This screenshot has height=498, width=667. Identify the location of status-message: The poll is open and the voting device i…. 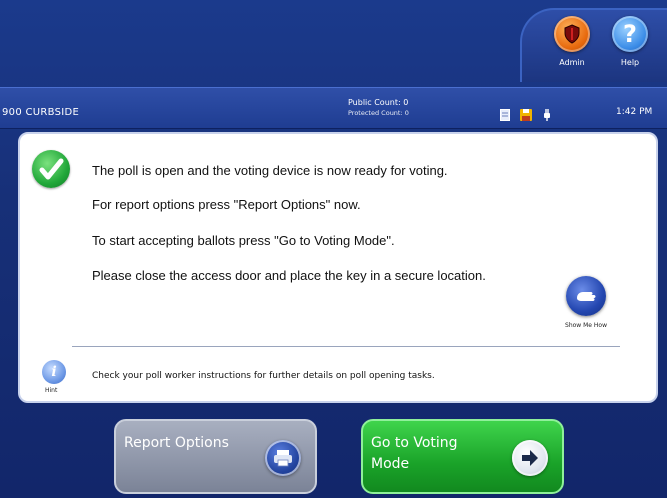
(270, 170).